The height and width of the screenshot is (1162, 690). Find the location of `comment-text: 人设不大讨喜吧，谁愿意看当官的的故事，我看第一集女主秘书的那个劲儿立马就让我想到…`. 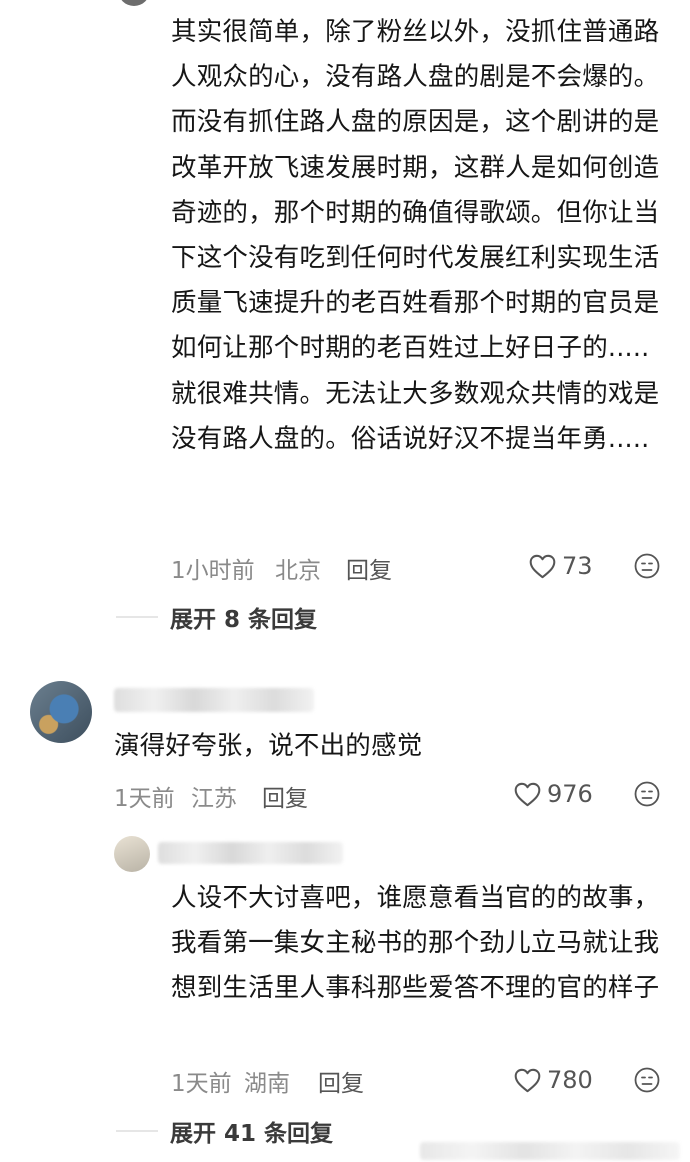

comment-text: 人设不大讨喜吧，谁愿意看当官的的故事，我看第一集女主秘书的那个劲儿立马就让我想到… is located at coordinates (415, 943).